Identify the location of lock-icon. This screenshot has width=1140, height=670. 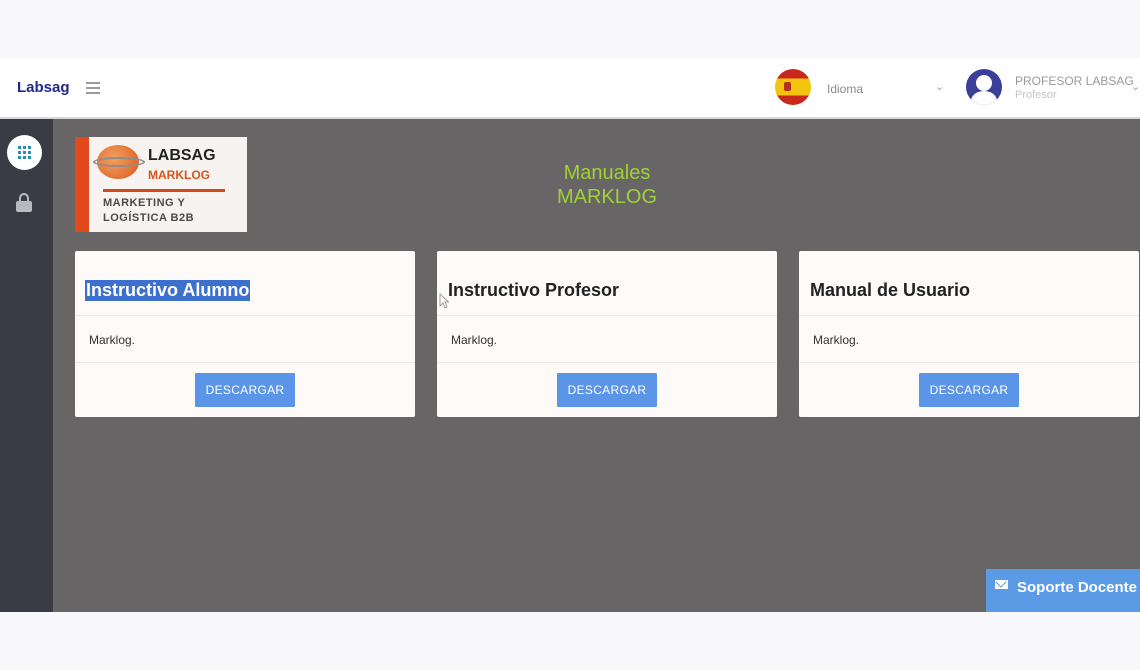
(24, 203).